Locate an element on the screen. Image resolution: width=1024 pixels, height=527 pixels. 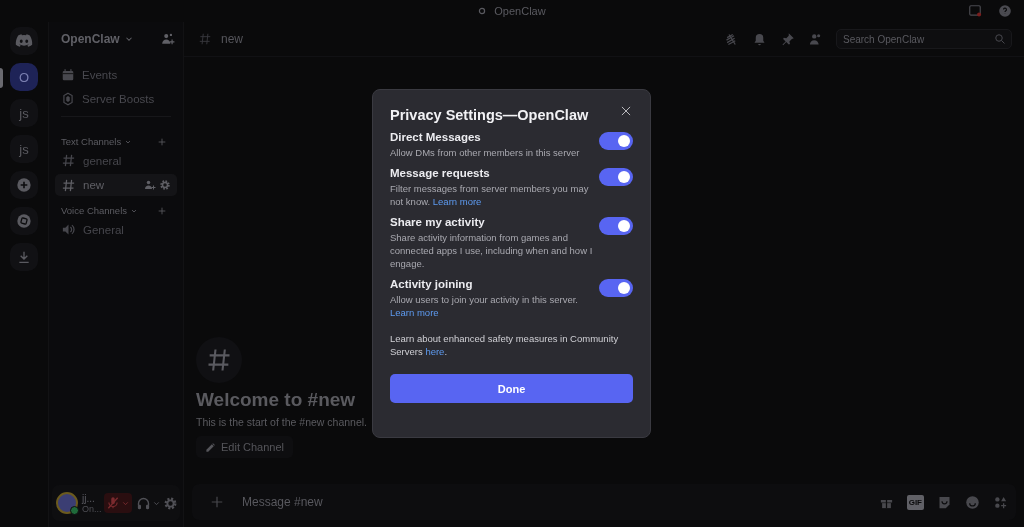
done-button: Done is located at coordinates (511, 388).